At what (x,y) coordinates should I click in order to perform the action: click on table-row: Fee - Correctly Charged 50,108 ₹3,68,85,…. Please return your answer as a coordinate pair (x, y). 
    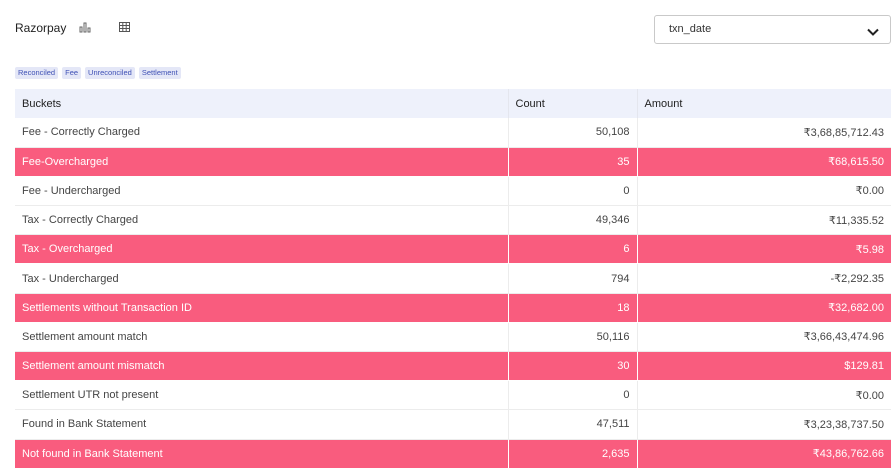
    Looking at the image, I should click on (453, 133).